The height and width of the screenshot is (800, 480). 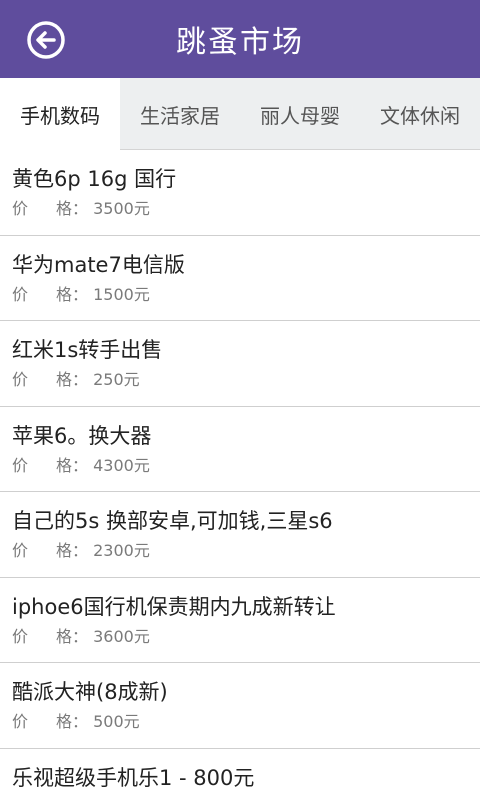 What do you see at coordinates (94, 179) in the screenshot?
I see `item-title: 黄色6p 16g 国行` at bounding box center [94, 179].